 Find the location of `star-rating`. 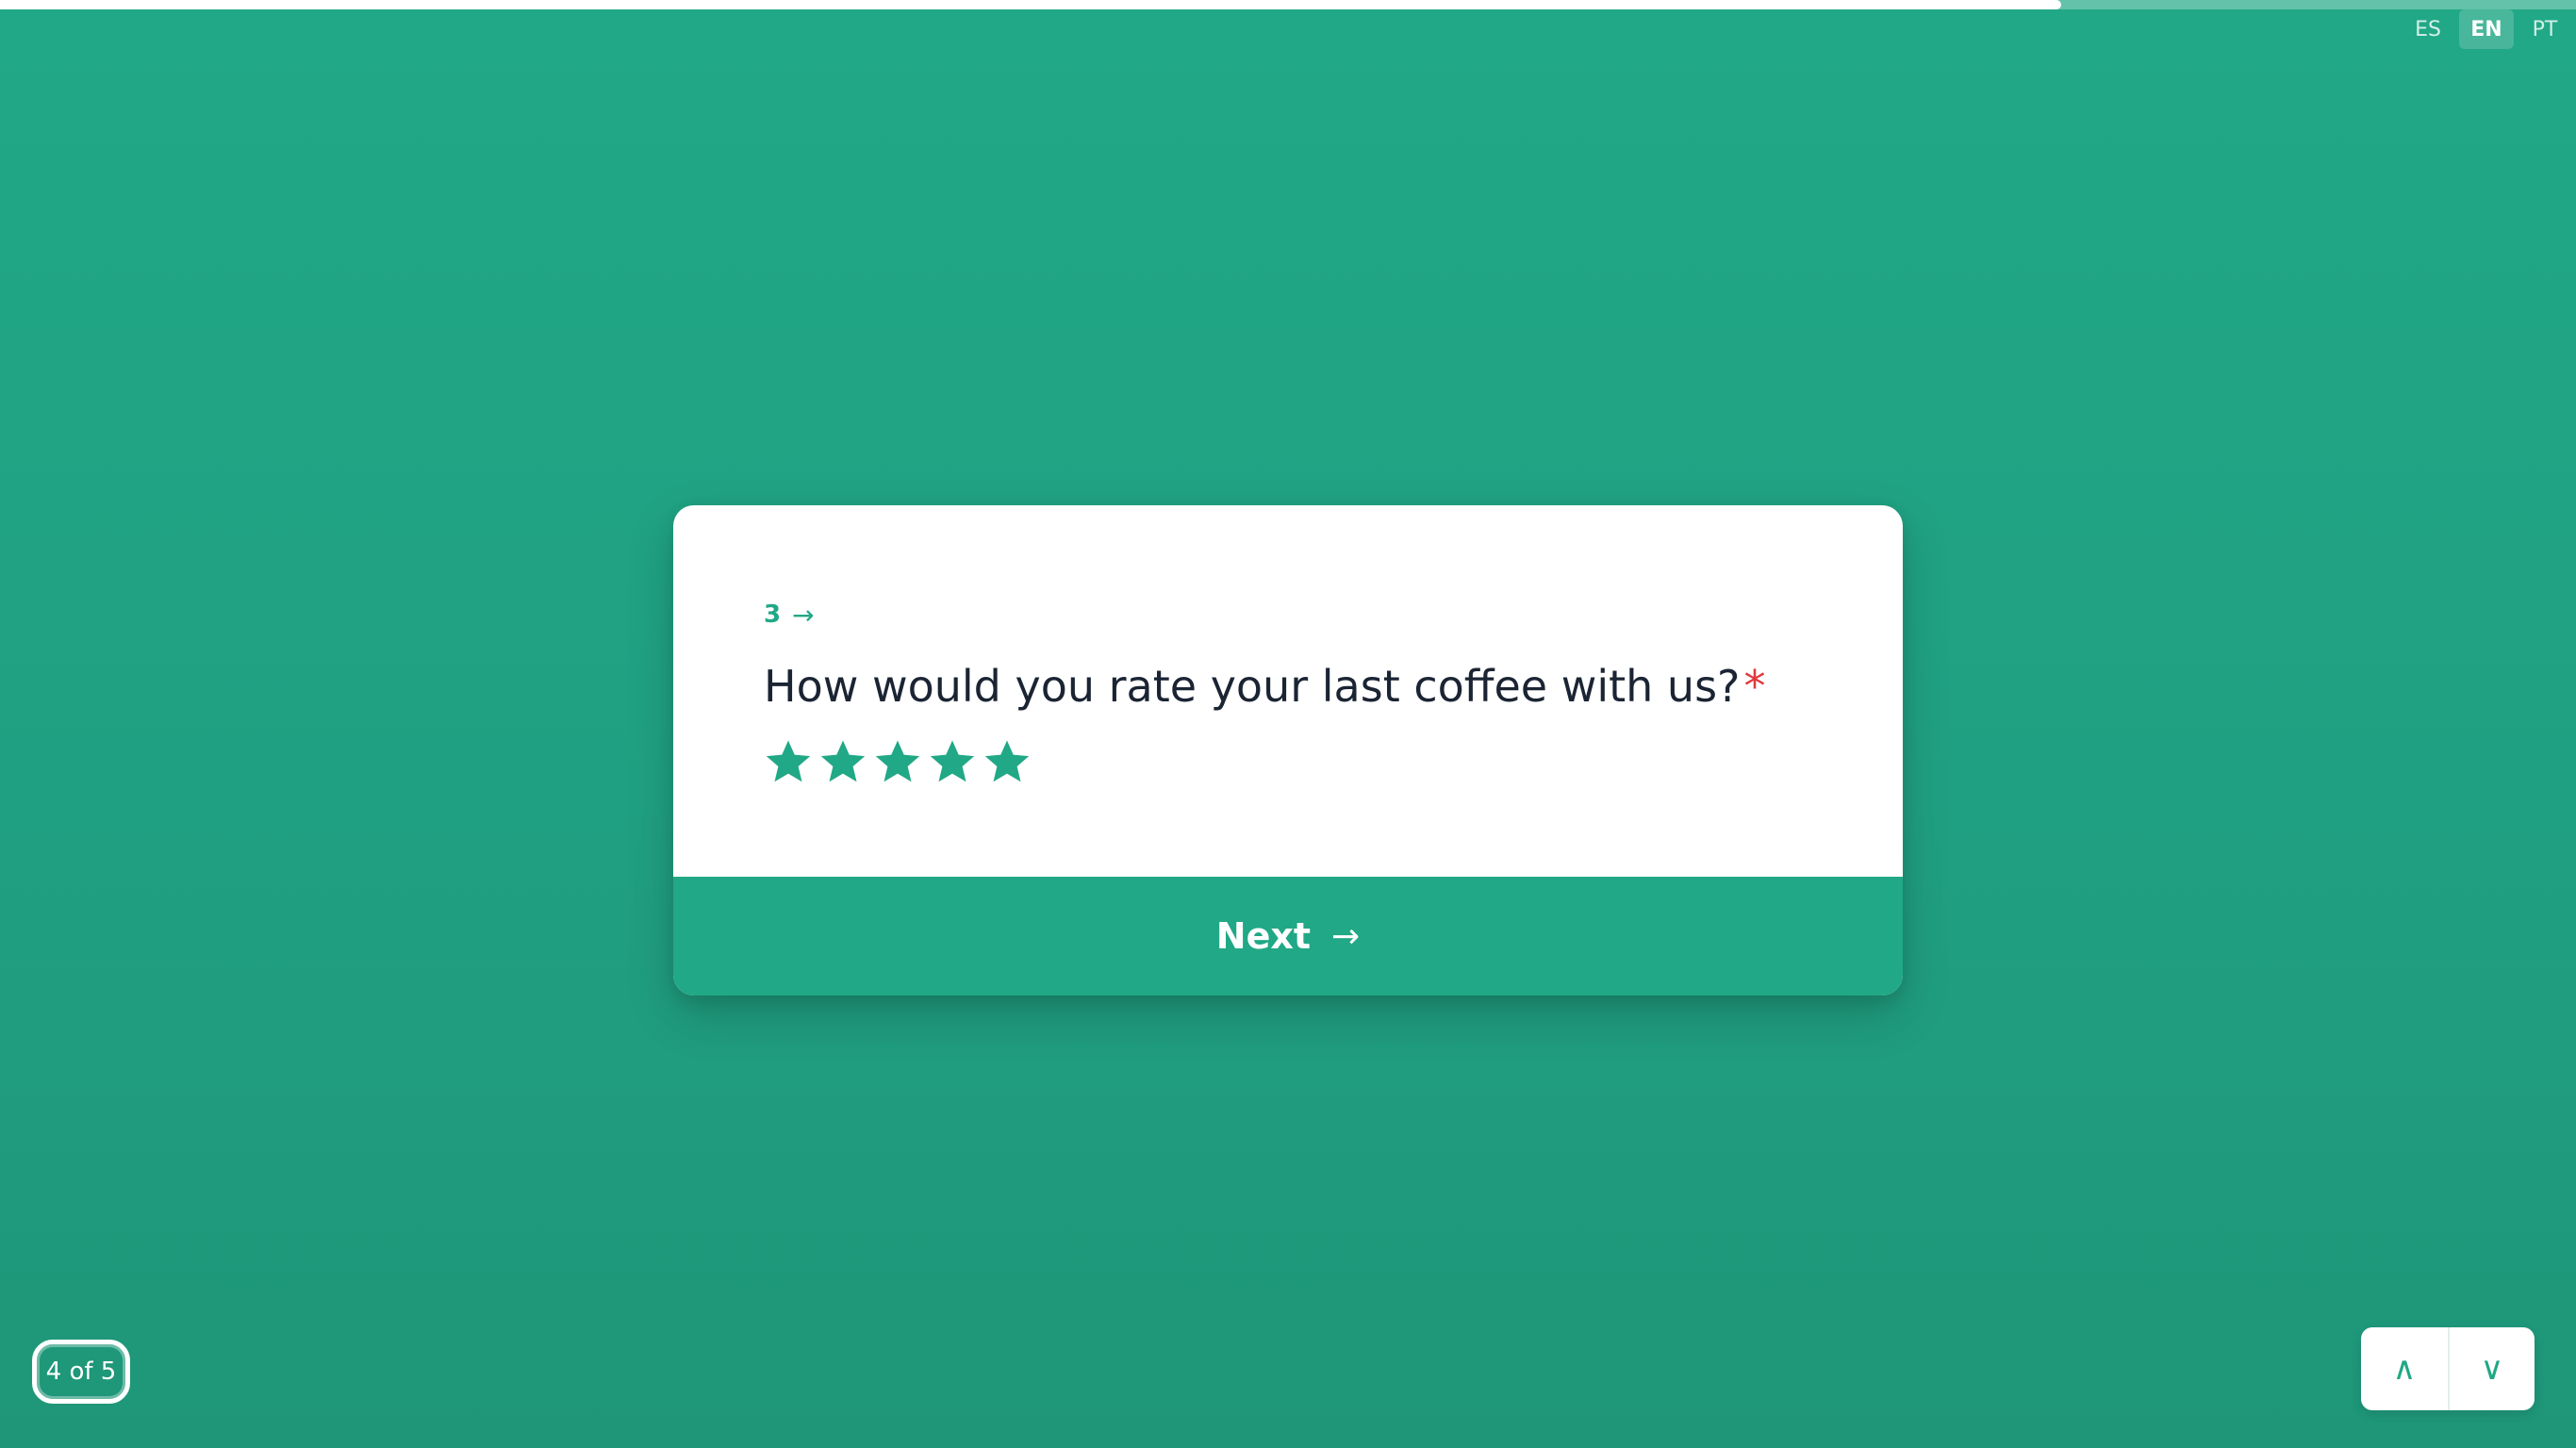

star-rating is located at coordinates (1288, 761).